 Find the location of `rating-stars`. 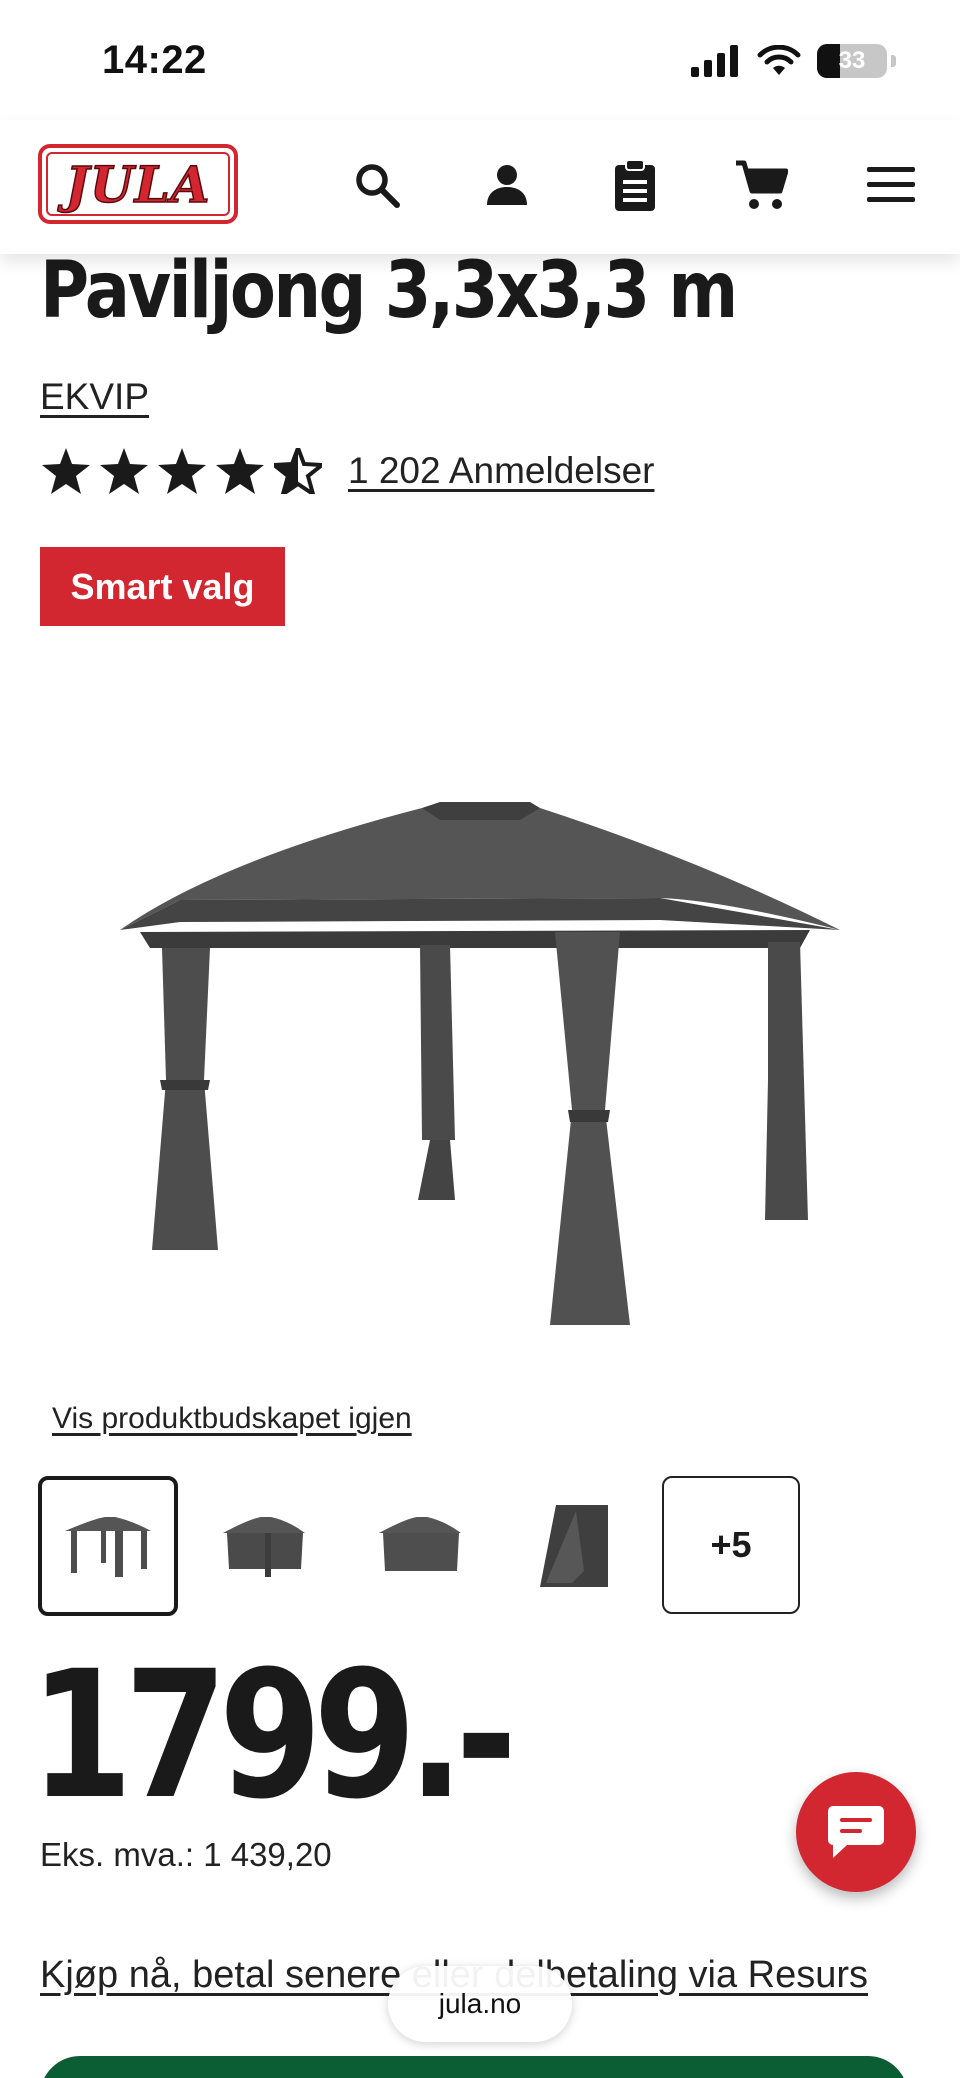

rating-stars is located at coordinates (182, 471).